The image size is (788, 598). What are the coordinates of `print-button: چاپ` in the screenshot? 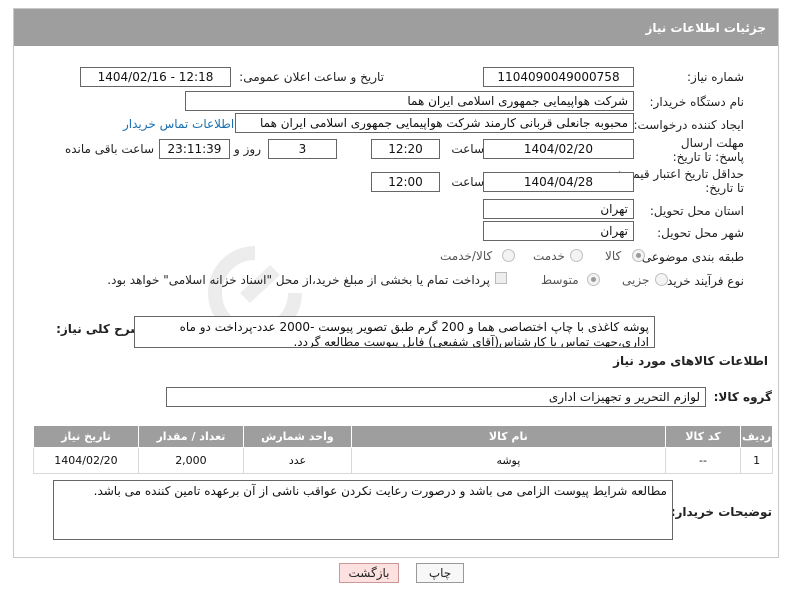 It's located at (440, 573).